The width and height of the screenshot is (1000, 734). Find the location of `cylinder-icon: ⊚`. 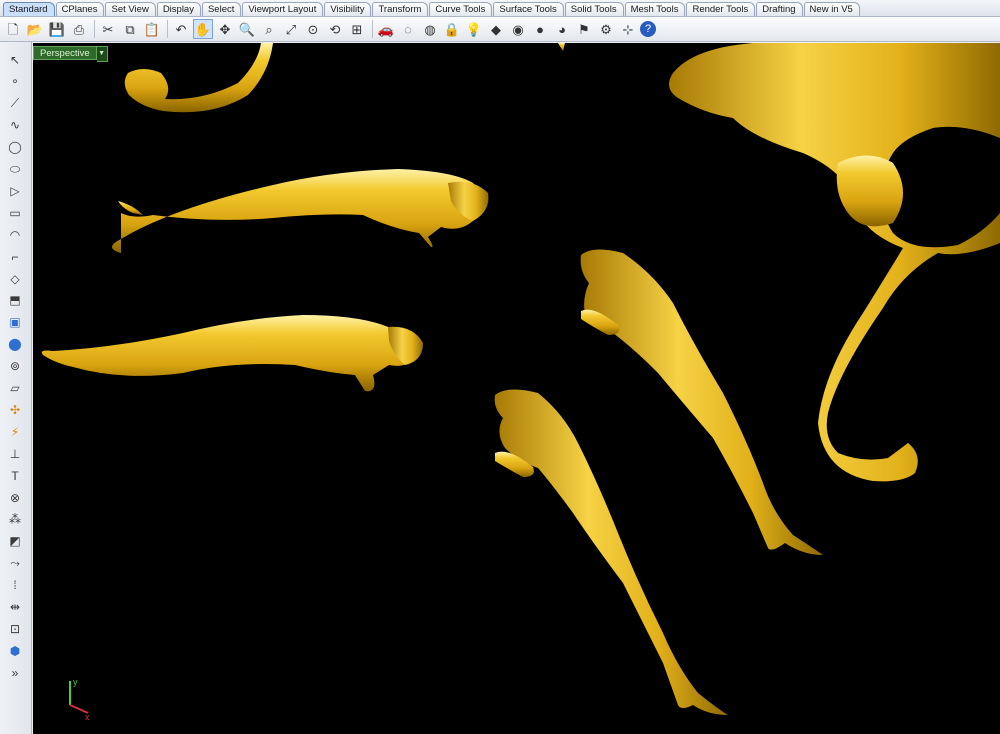

cylinder-icon: ⊚ is located at coordinates (15, 366).